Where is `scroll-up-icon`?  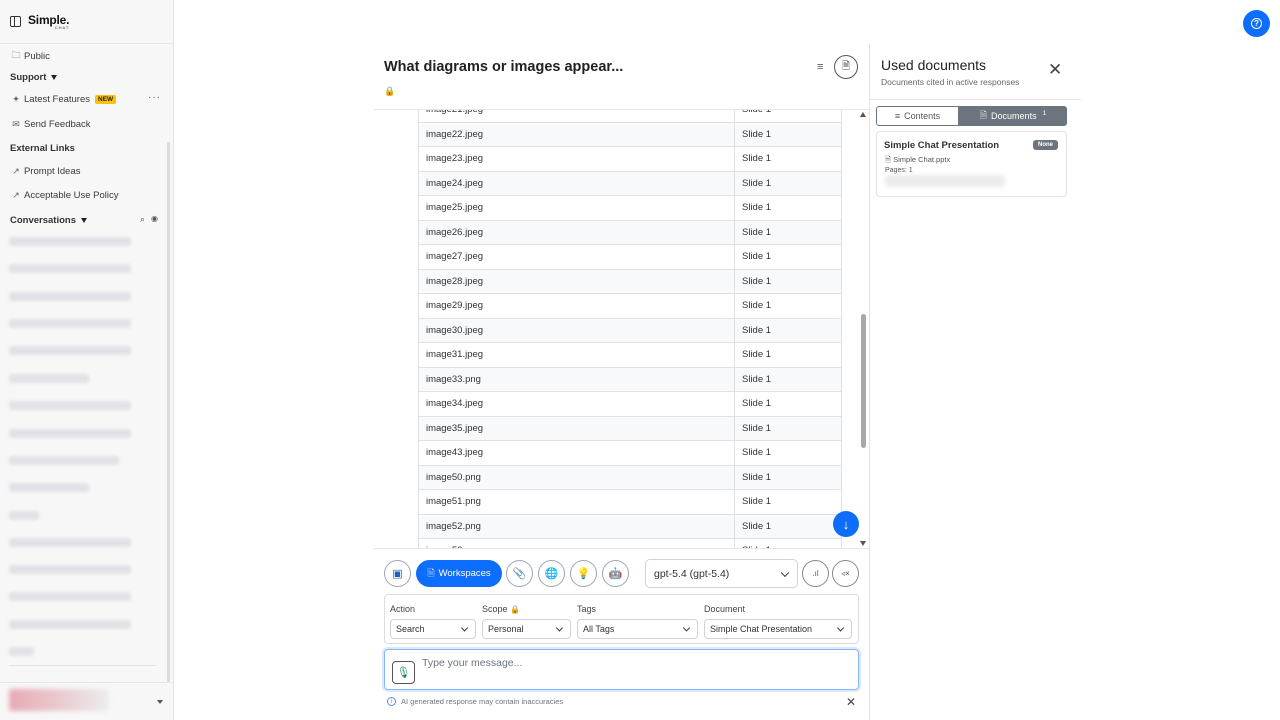 scroll-up-icon is located at coordinates (863, 114).